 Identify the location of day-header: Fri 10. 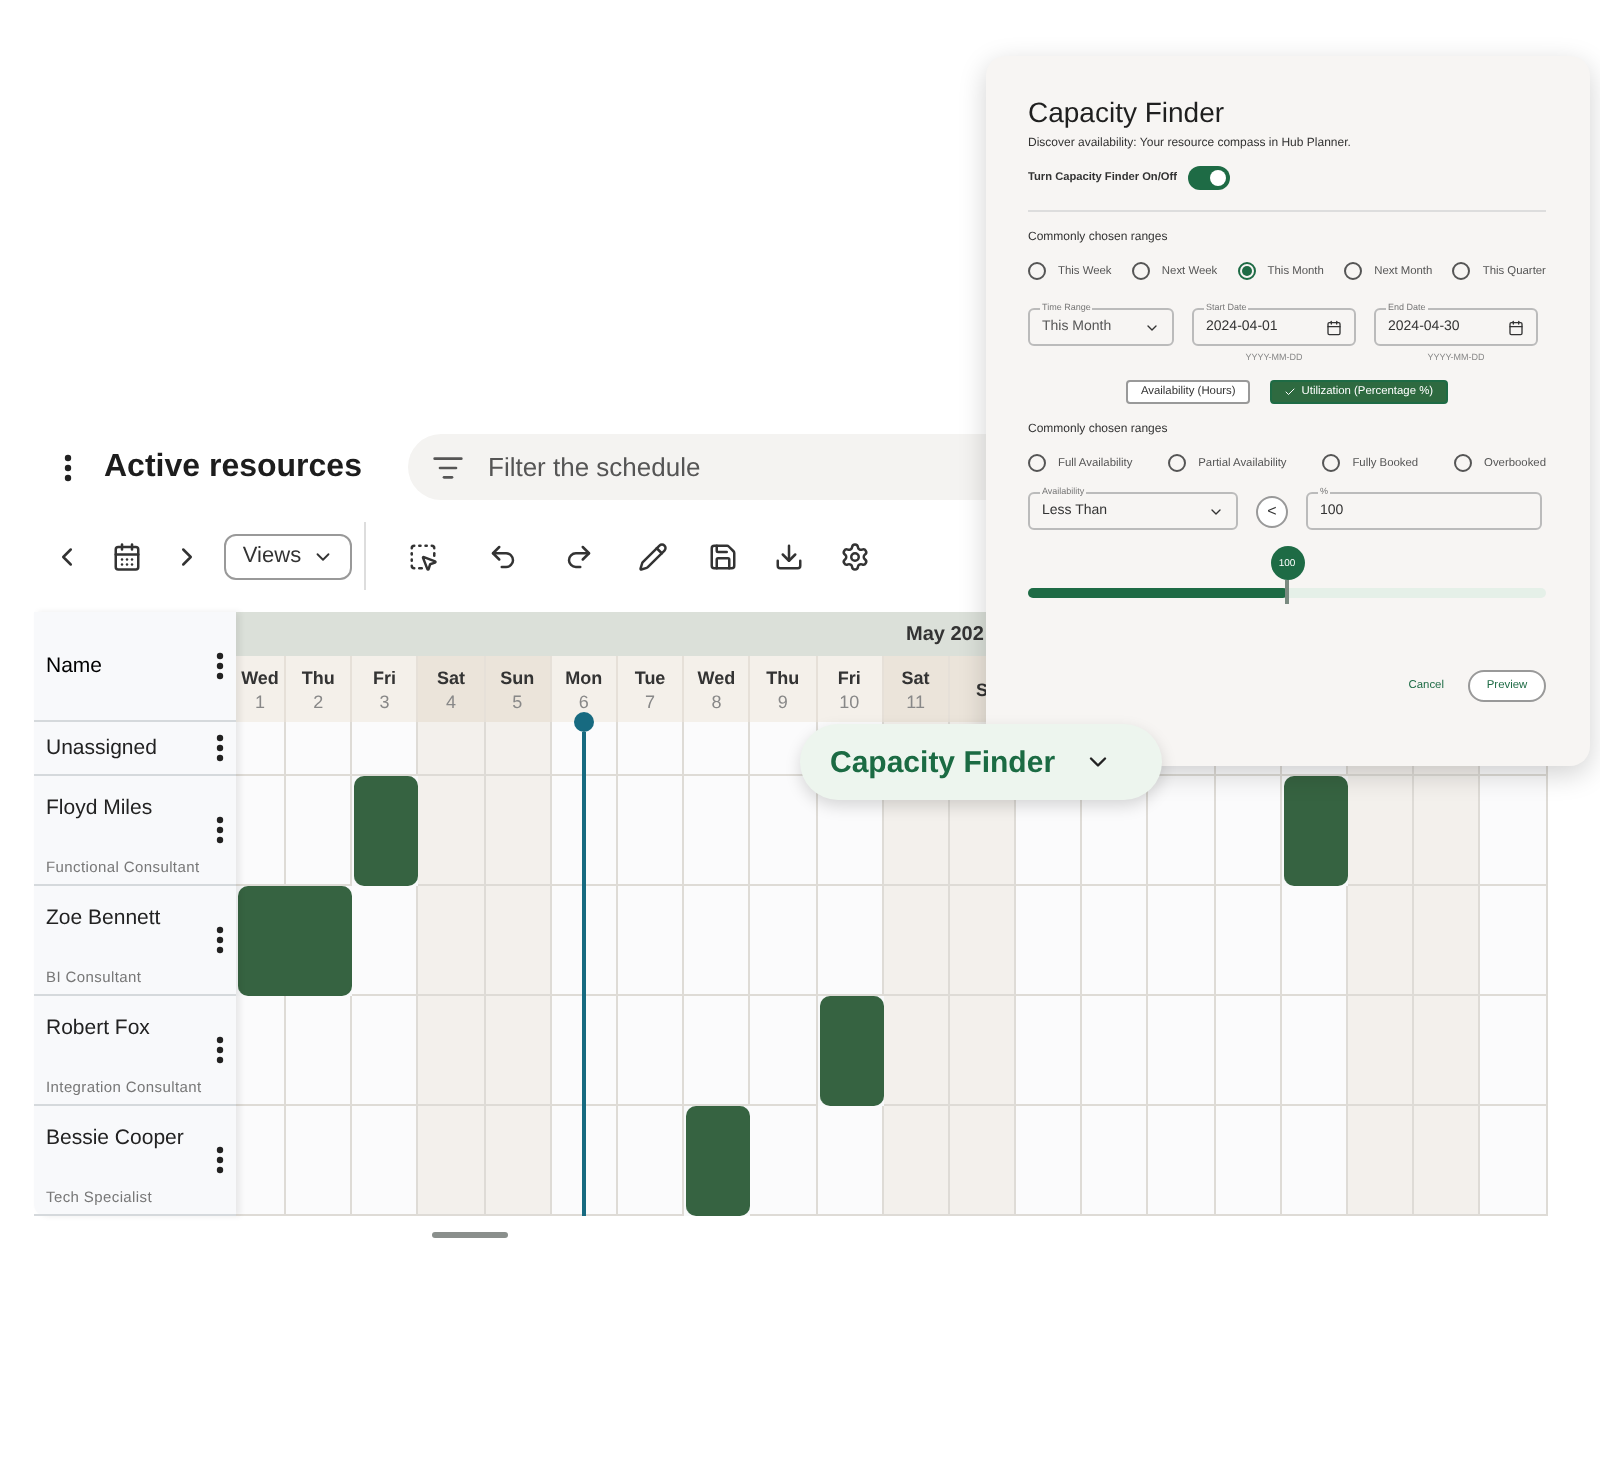
(850, 689).